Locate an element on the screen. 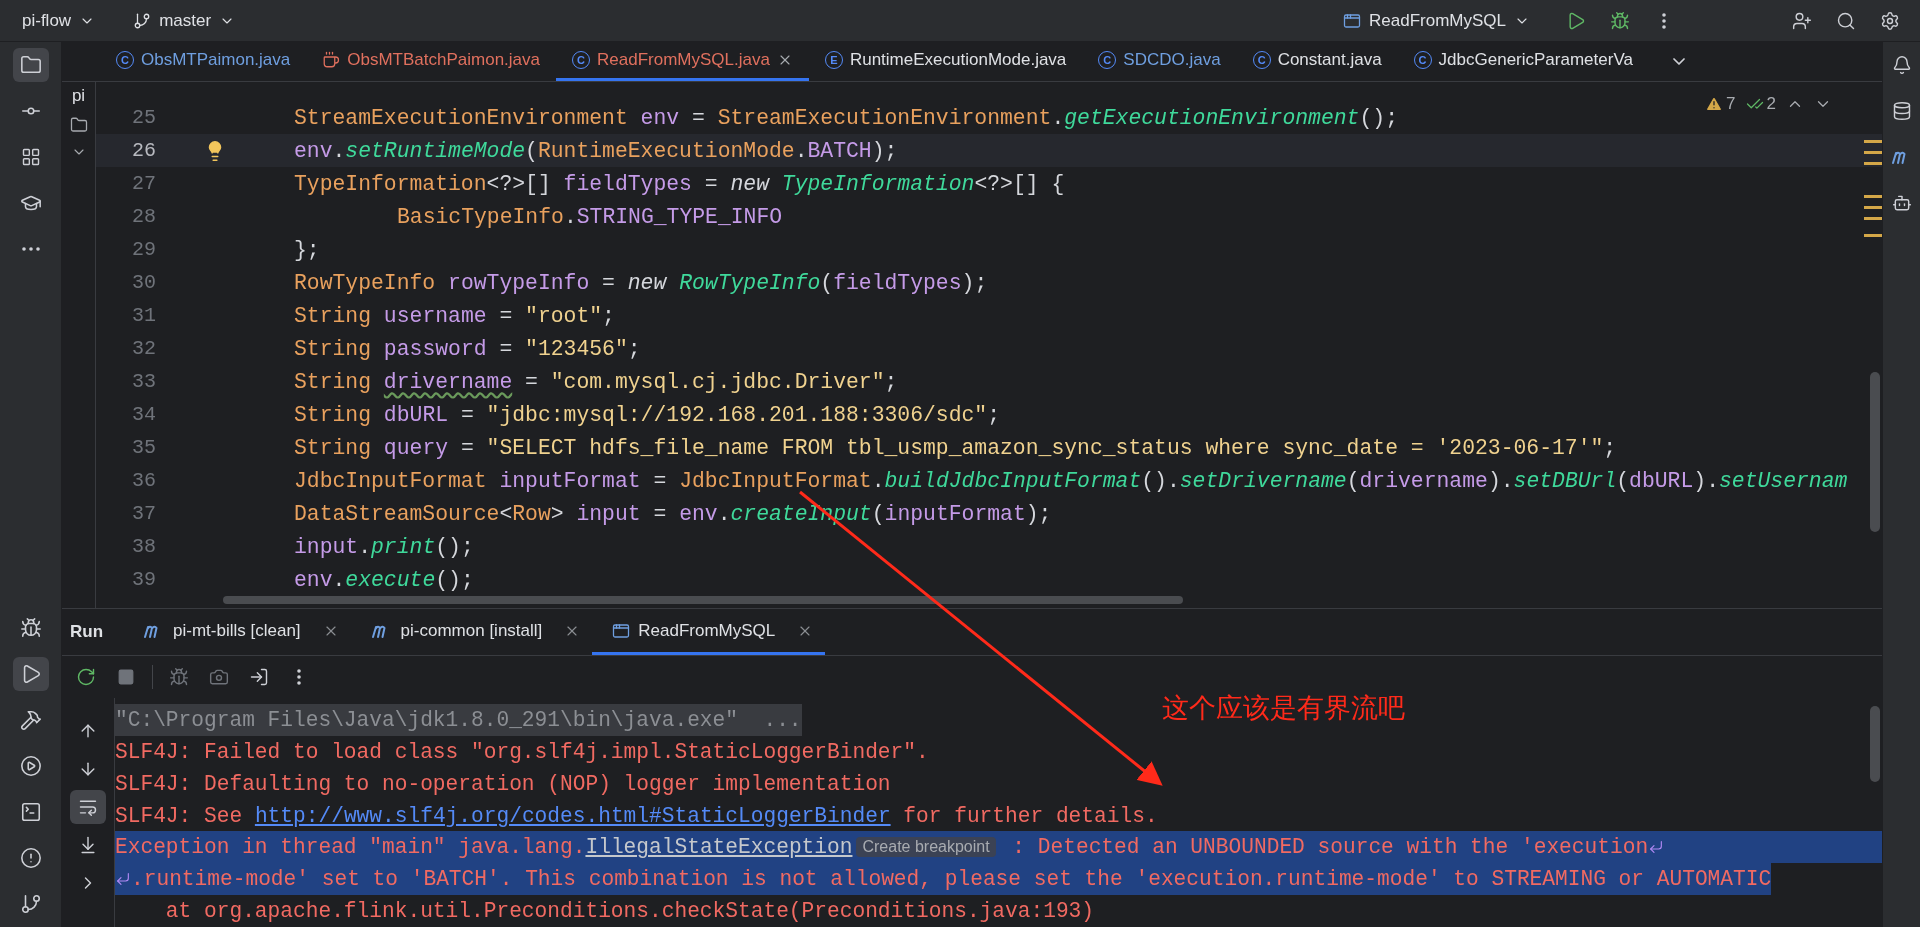  enter-icon is located at coordinates (259, 677).